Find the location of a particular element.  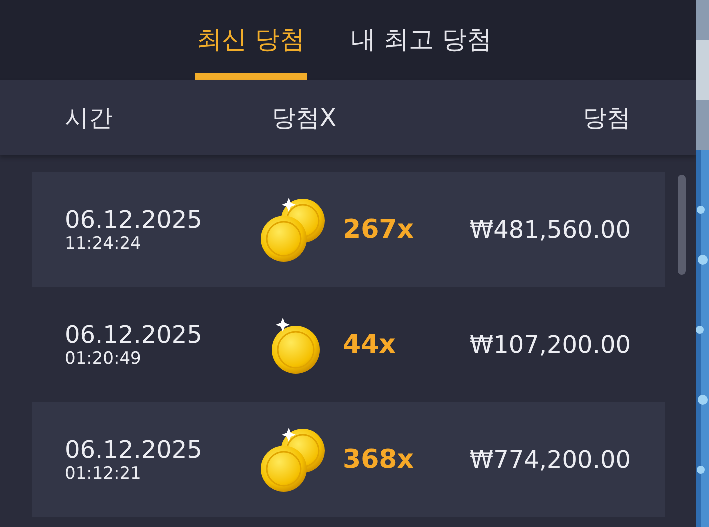

multiplier-text: 267x is located at coordinates (379, 229).